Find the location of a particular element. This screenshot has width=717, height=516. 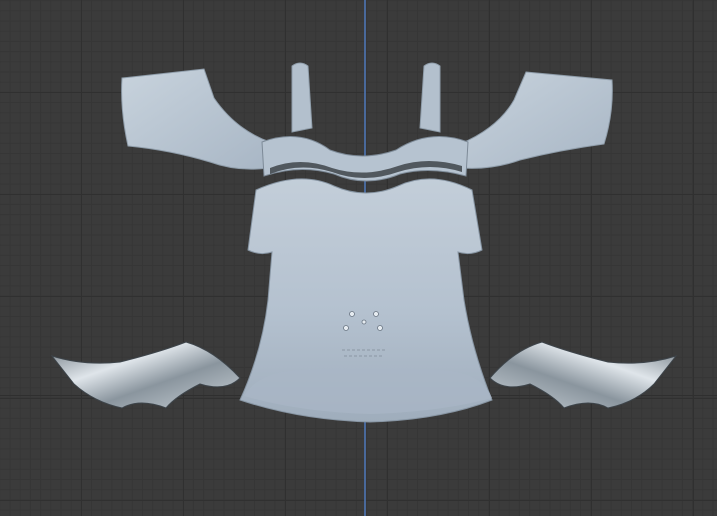

right-arm-piece is located at coordinates (583, 375).